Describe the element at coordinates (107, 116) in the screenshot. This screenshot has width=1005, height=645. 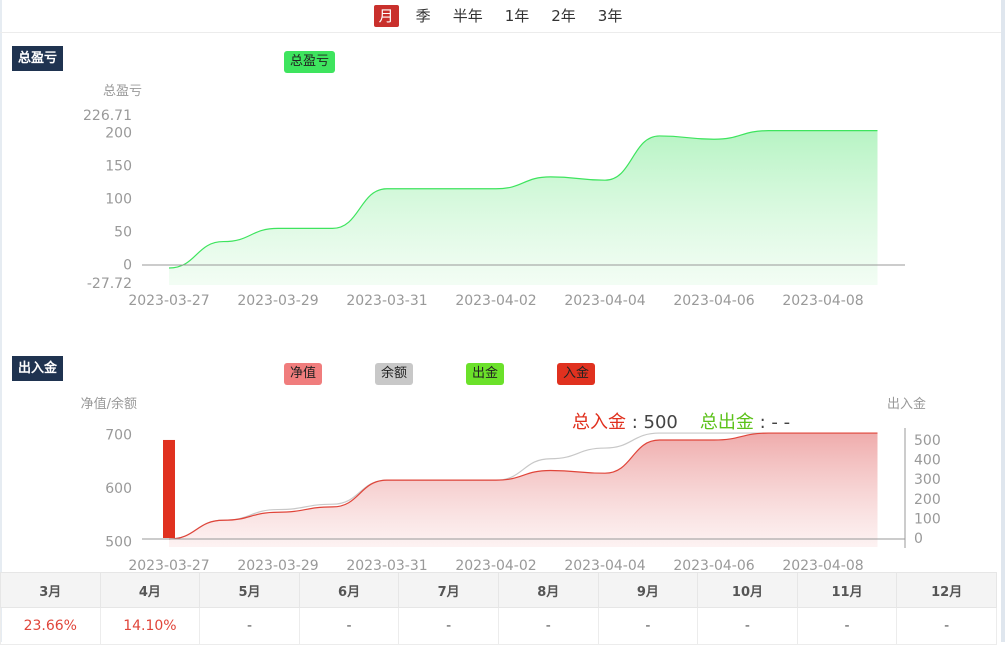
I see `pnl-y-tick: 226.71` at that location.